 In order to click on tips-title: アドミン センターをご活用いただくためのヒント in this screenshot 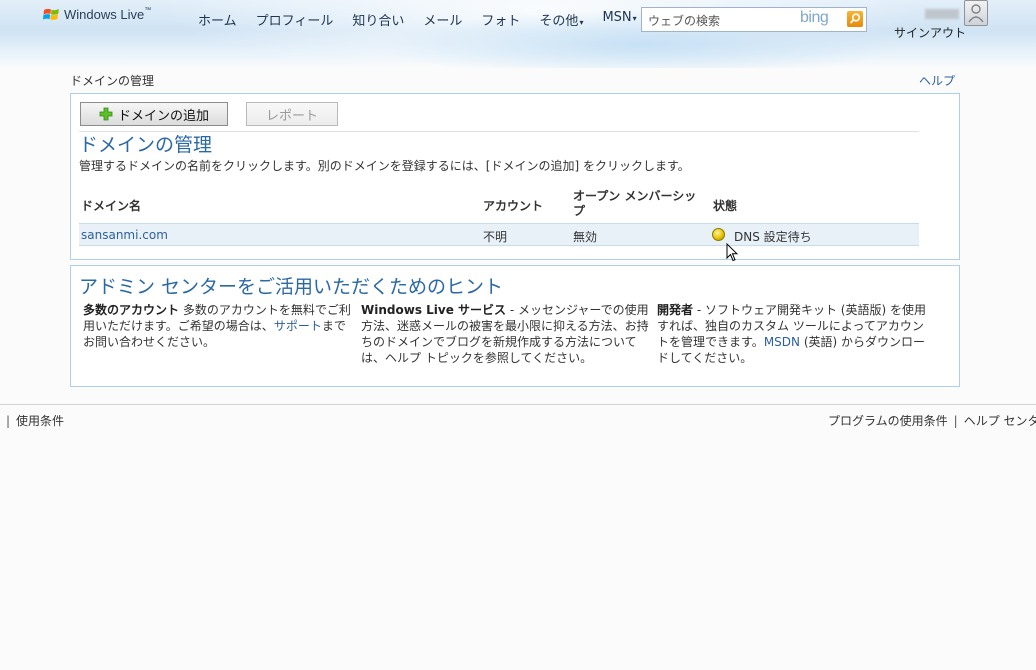, I will do `click(291, 287)`.